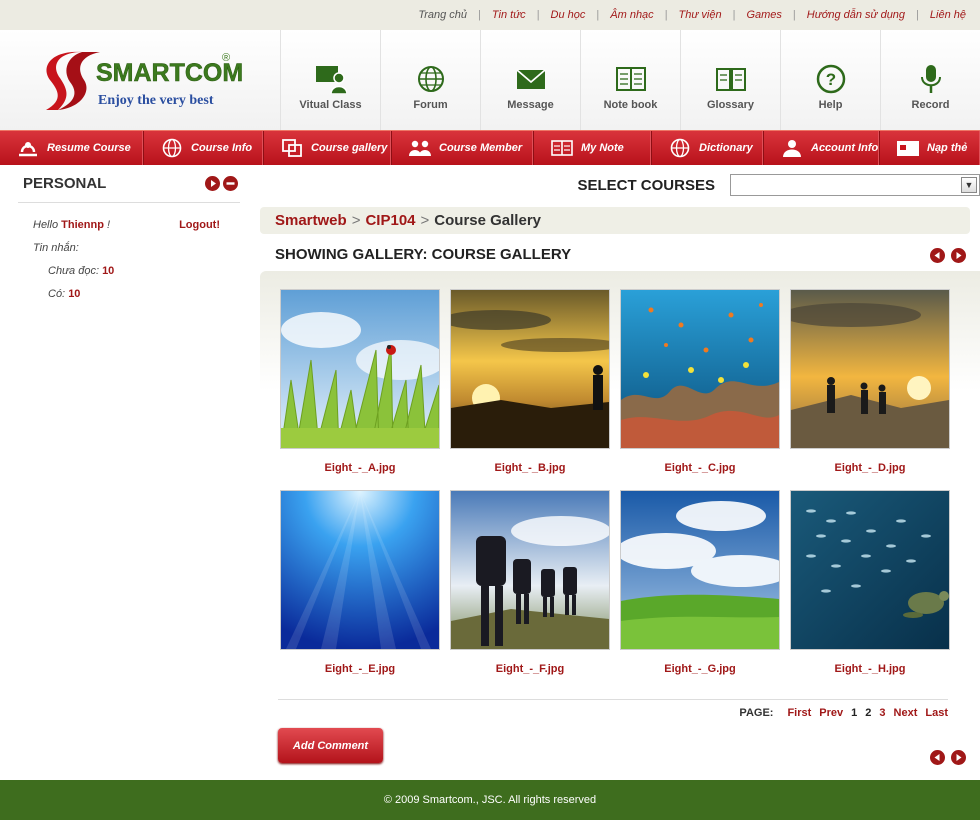  Describe the element at coordinates (136, 270) in the screenshot. I see `unread-row: Chưa đọc: 10` at that location.